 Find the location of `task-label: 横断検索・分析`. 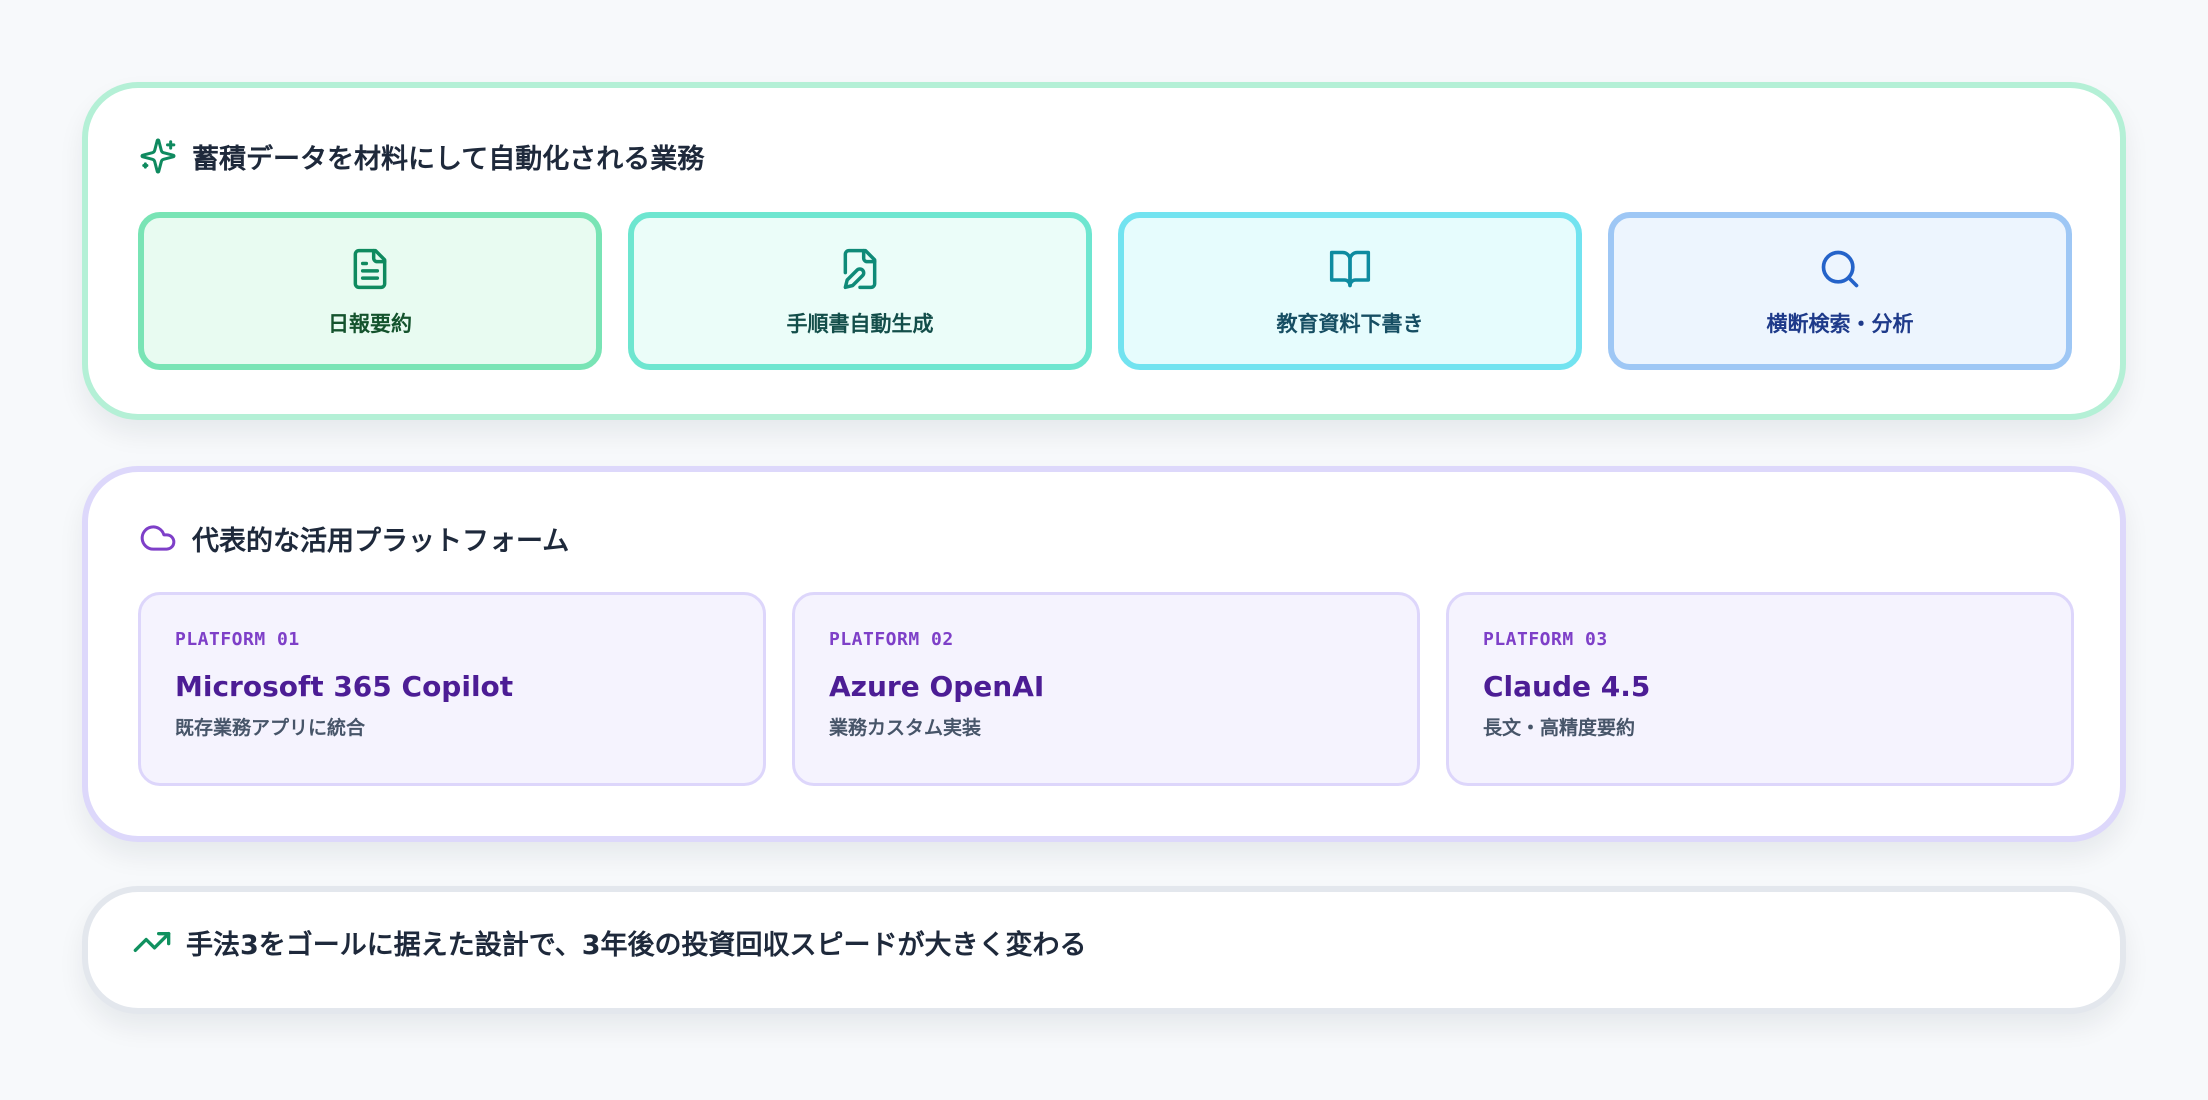

task-label: 横断検索・分析 is located at coordinates (1840, 324).